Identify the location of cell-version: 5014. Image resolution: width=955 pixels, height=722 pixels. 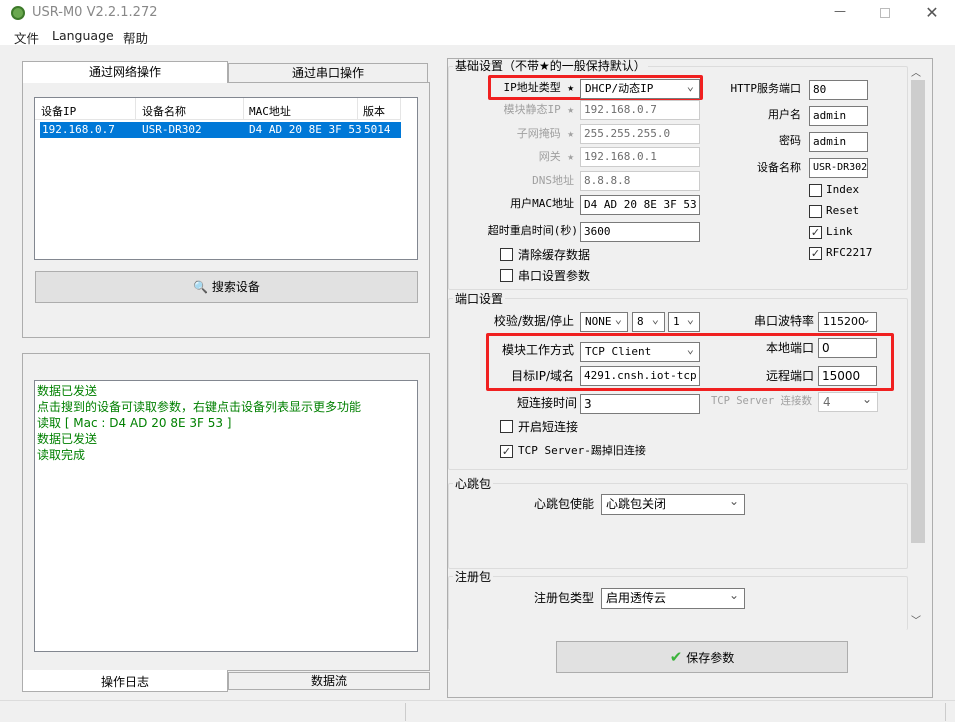
(377, 129).